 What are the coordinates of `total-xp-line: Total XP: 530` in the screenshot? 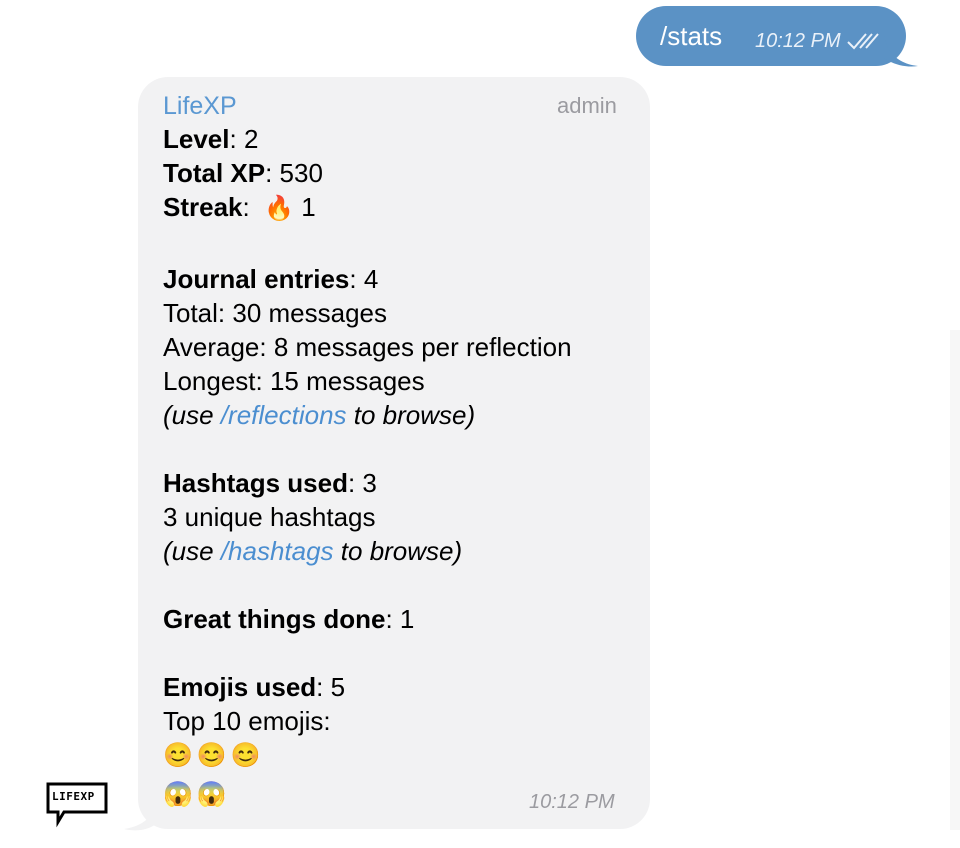 It's located at (243, 173).